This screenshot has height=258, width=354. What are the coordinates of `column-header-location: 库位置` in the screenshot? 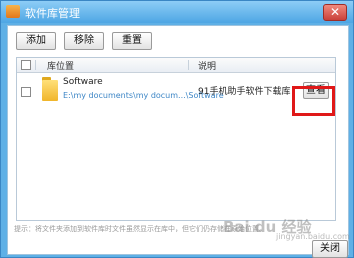 It's located at (60, 65).